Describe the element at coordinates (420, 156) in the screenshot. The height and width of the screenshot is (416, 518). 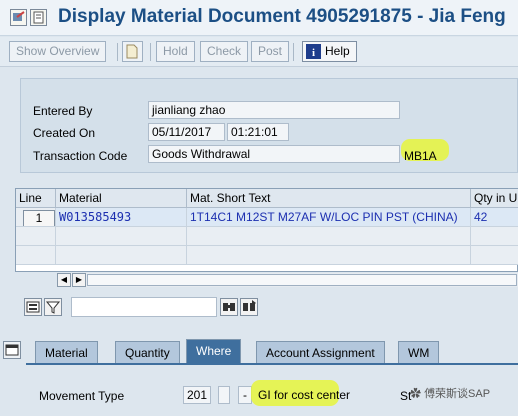
I see `transaction-code-id: MB1A` at that location.